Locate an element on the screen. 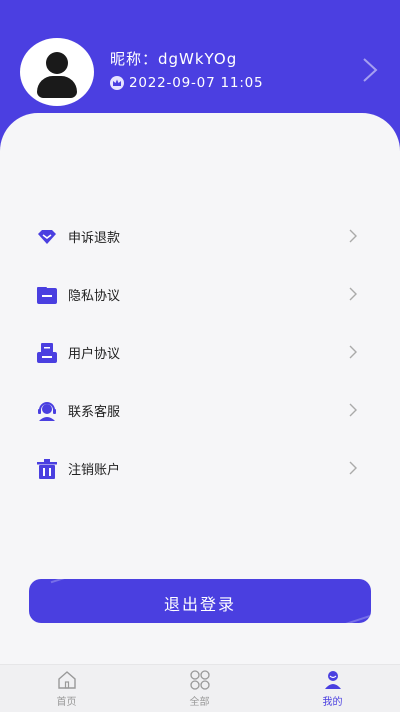  decorative-streak is located at coordinates (89, 581).